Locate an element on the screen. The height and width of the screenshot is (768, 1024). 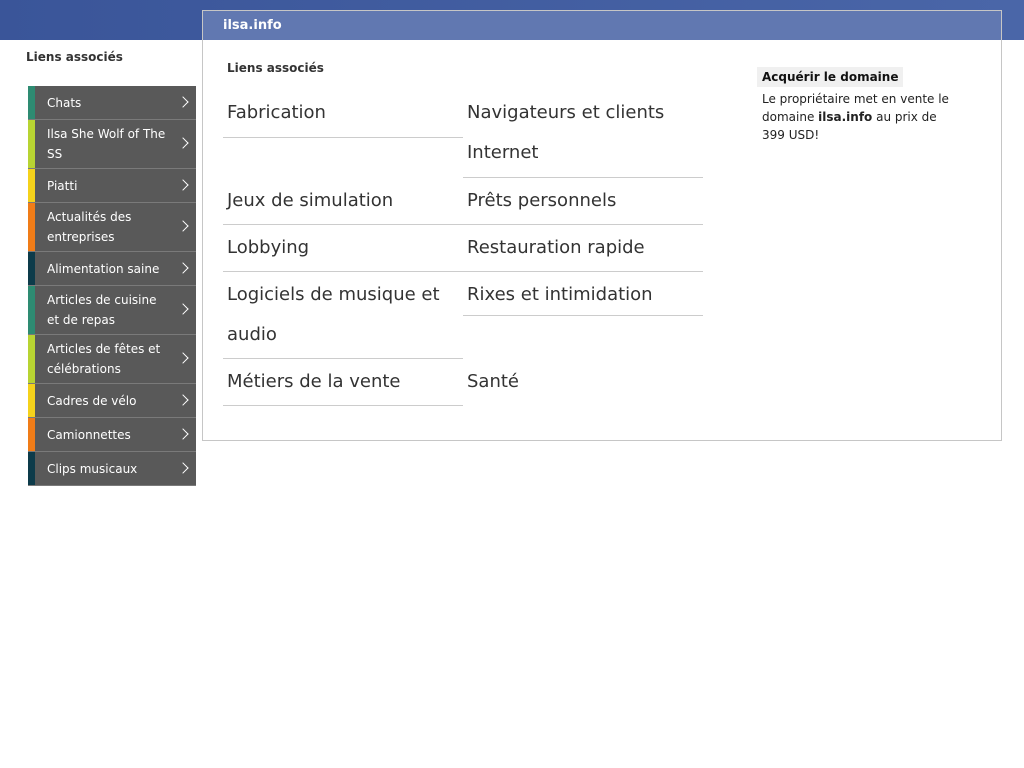
panel-heading: Liens associés is located at coordinates (275, 68).